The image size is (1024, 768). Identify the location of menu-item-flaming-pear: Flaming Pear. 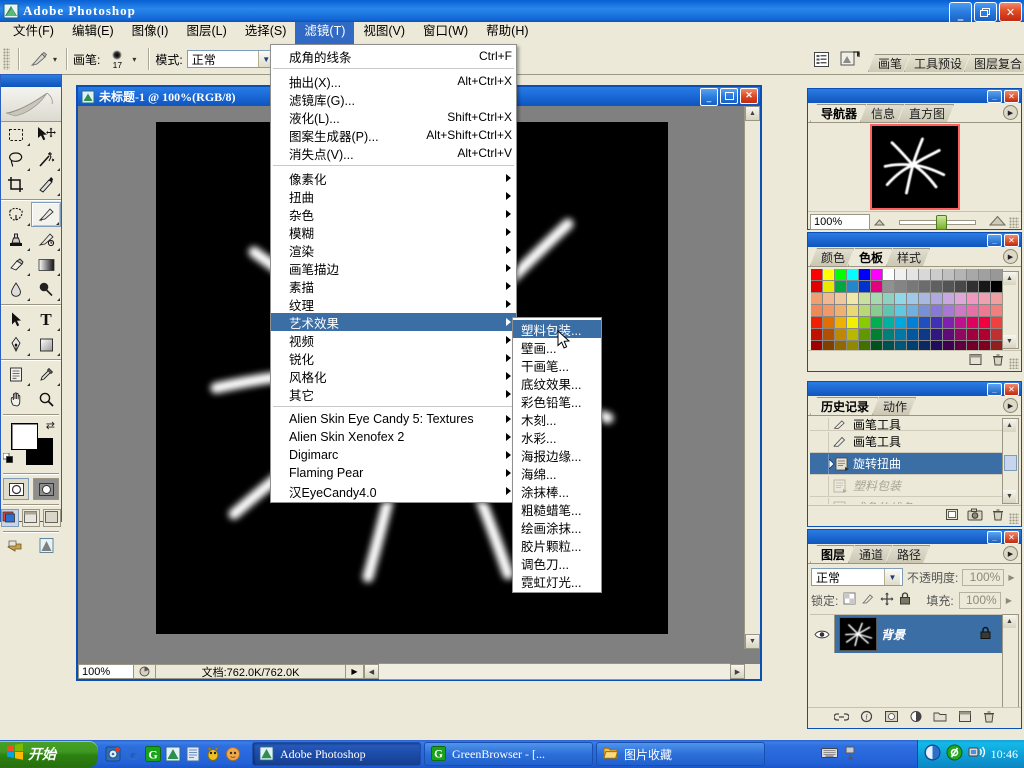
(393, 473).